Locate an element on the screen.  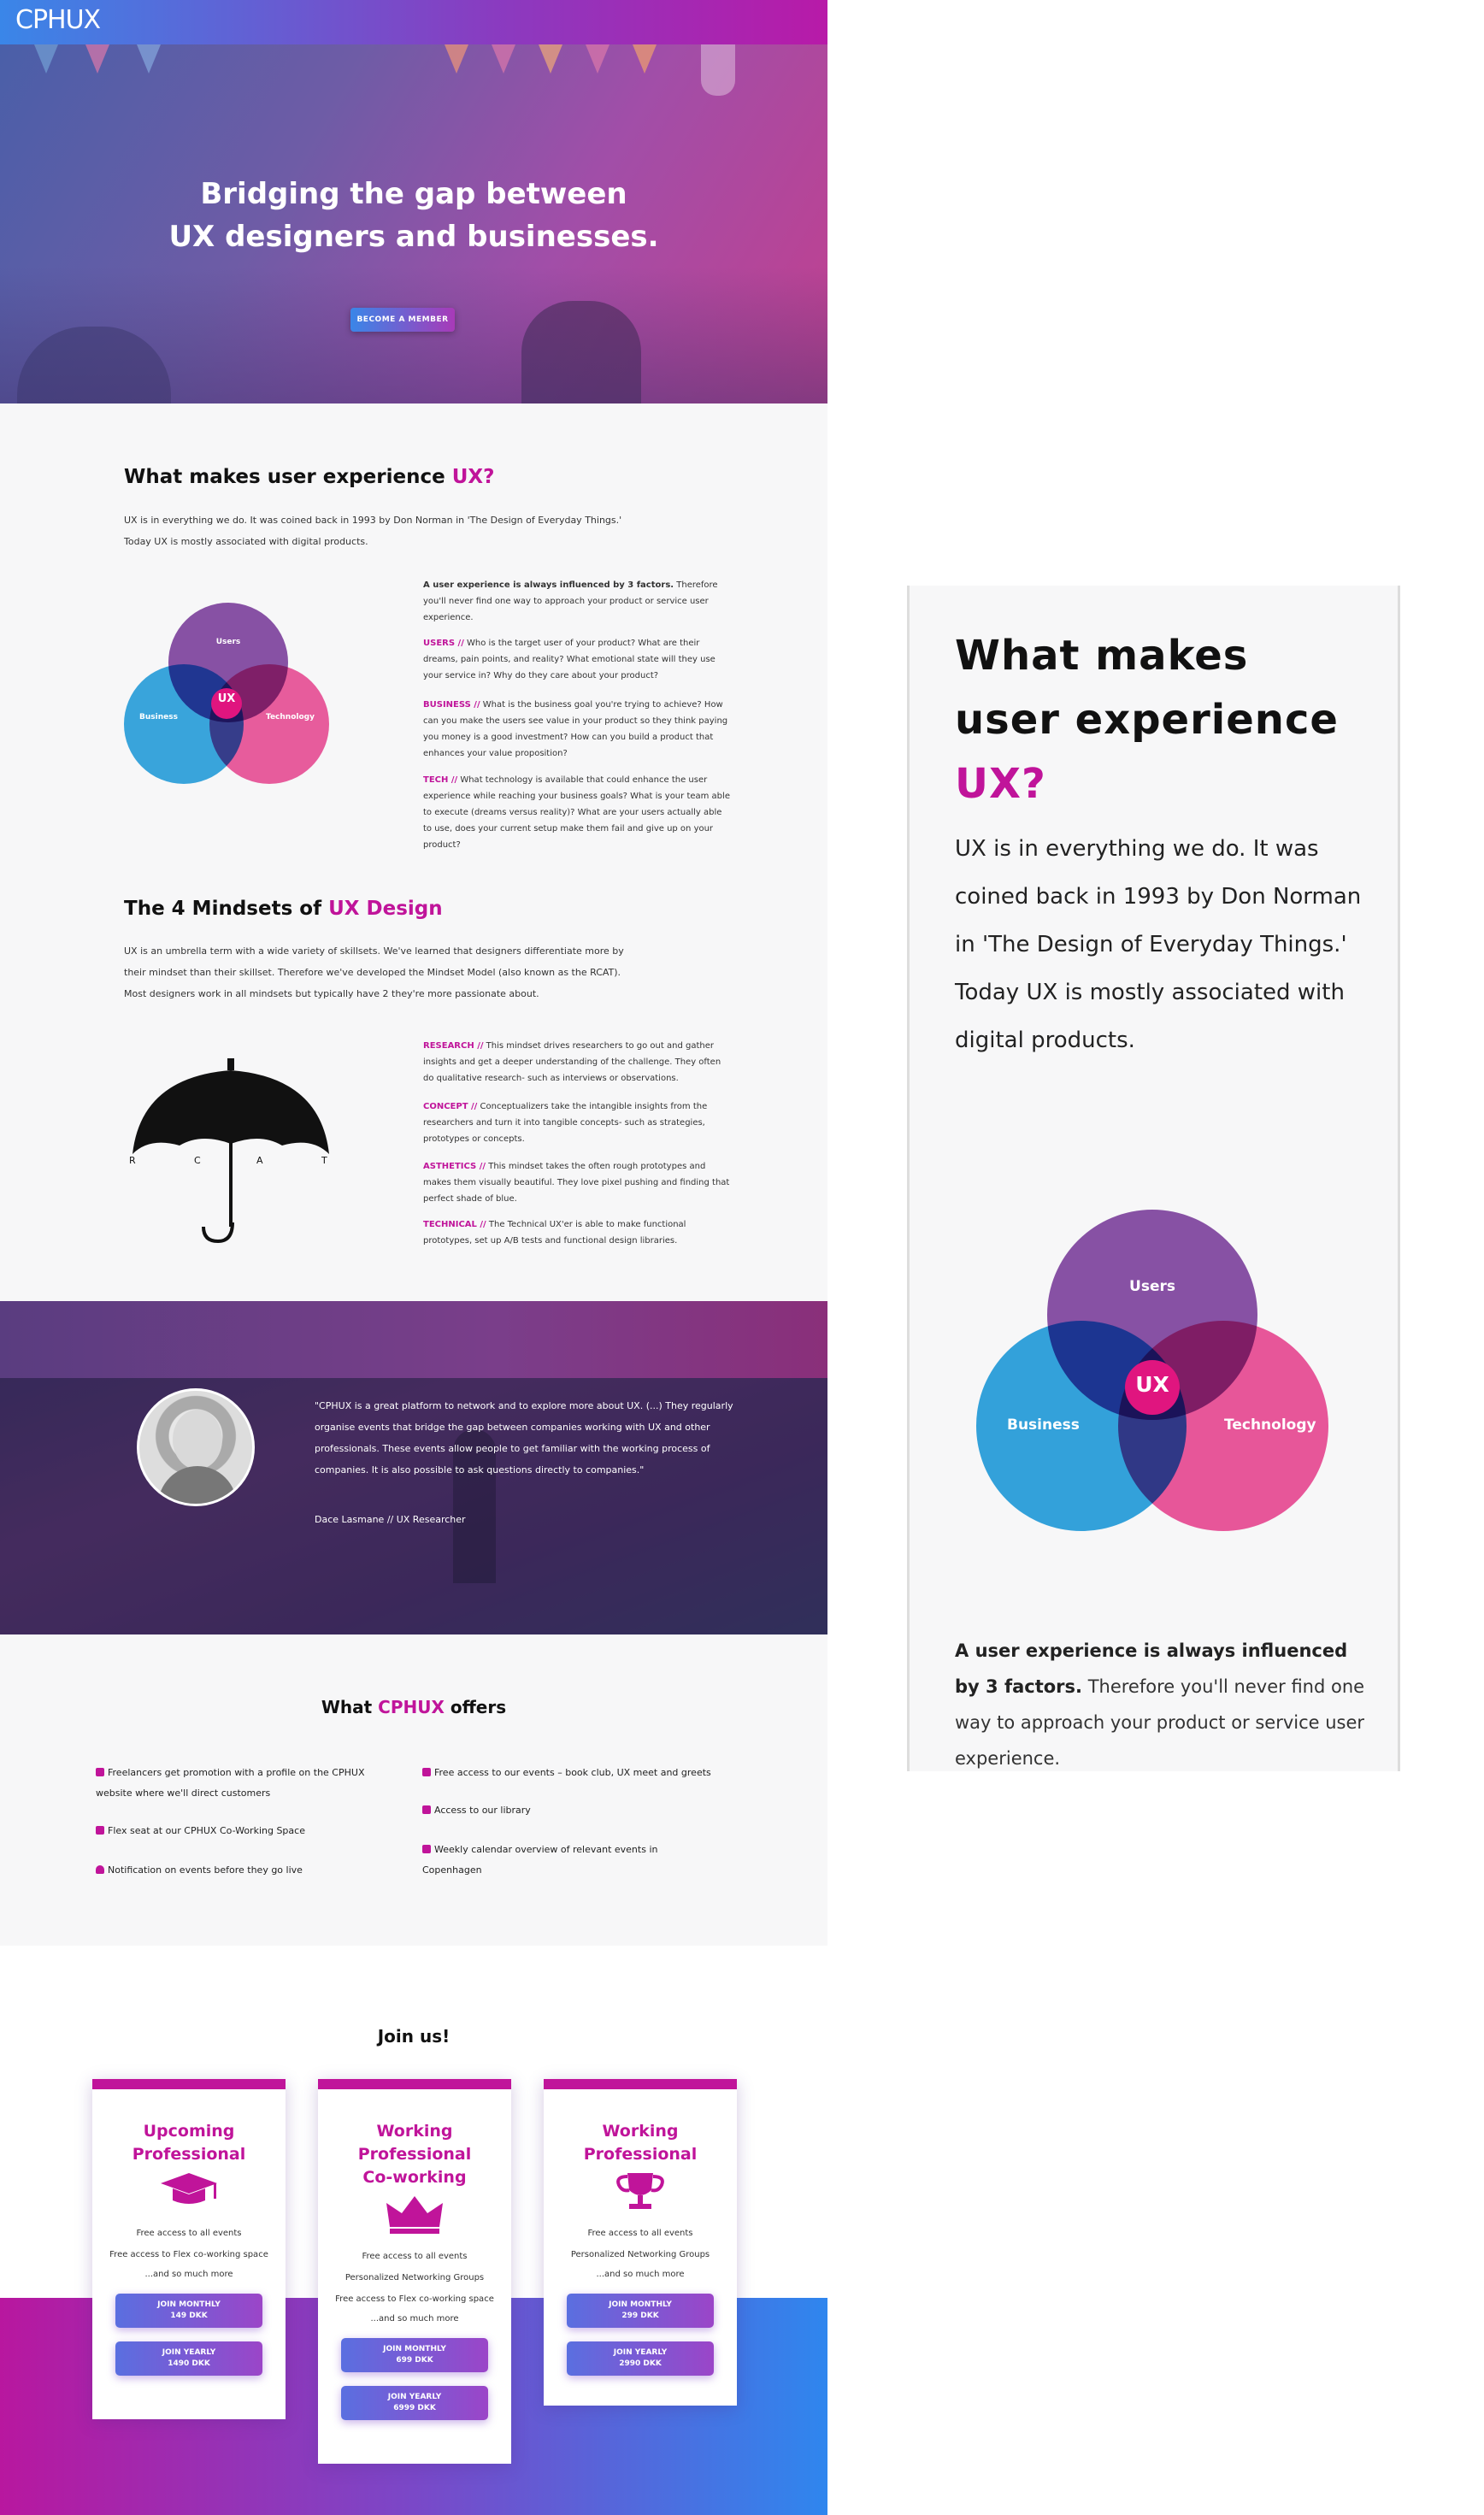
card-title: Working Professional is located at coordinates (640, 2143).